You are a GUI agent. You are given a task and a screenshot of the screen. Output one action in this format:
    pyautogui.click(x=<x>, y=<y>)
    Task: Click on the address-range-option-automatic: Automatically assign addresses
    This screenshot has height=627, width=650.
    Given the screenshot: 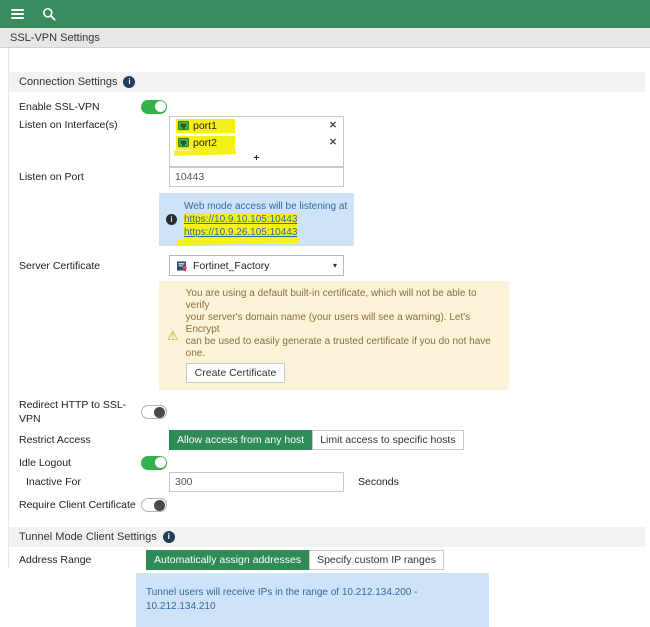 What is the action you would take?
    pyautogui.click(x=228, y=560)
    